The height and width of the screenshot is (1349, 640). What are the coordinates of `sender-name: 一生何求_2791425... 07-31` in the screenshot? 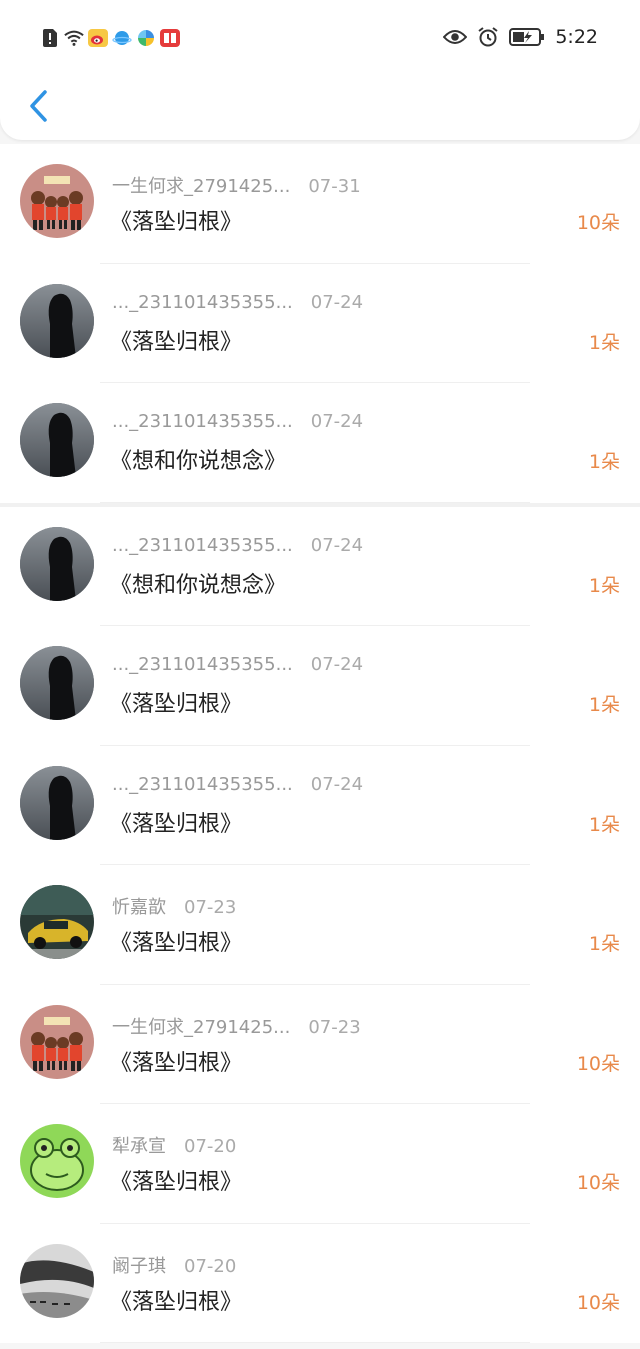 It's located at (236, 185).